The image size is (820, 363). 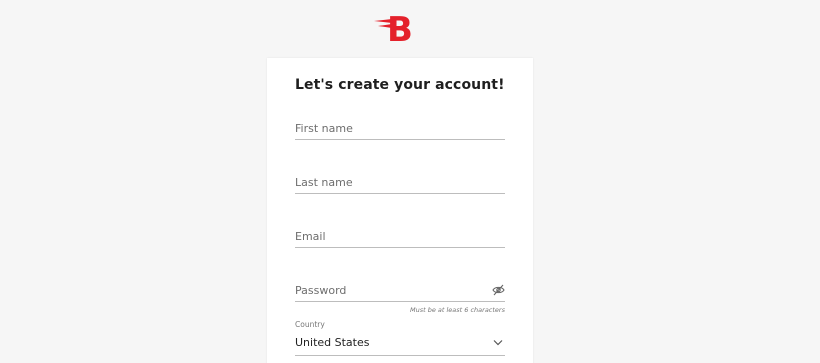 I want to click on email-field-group, so click(x=400, y=237).